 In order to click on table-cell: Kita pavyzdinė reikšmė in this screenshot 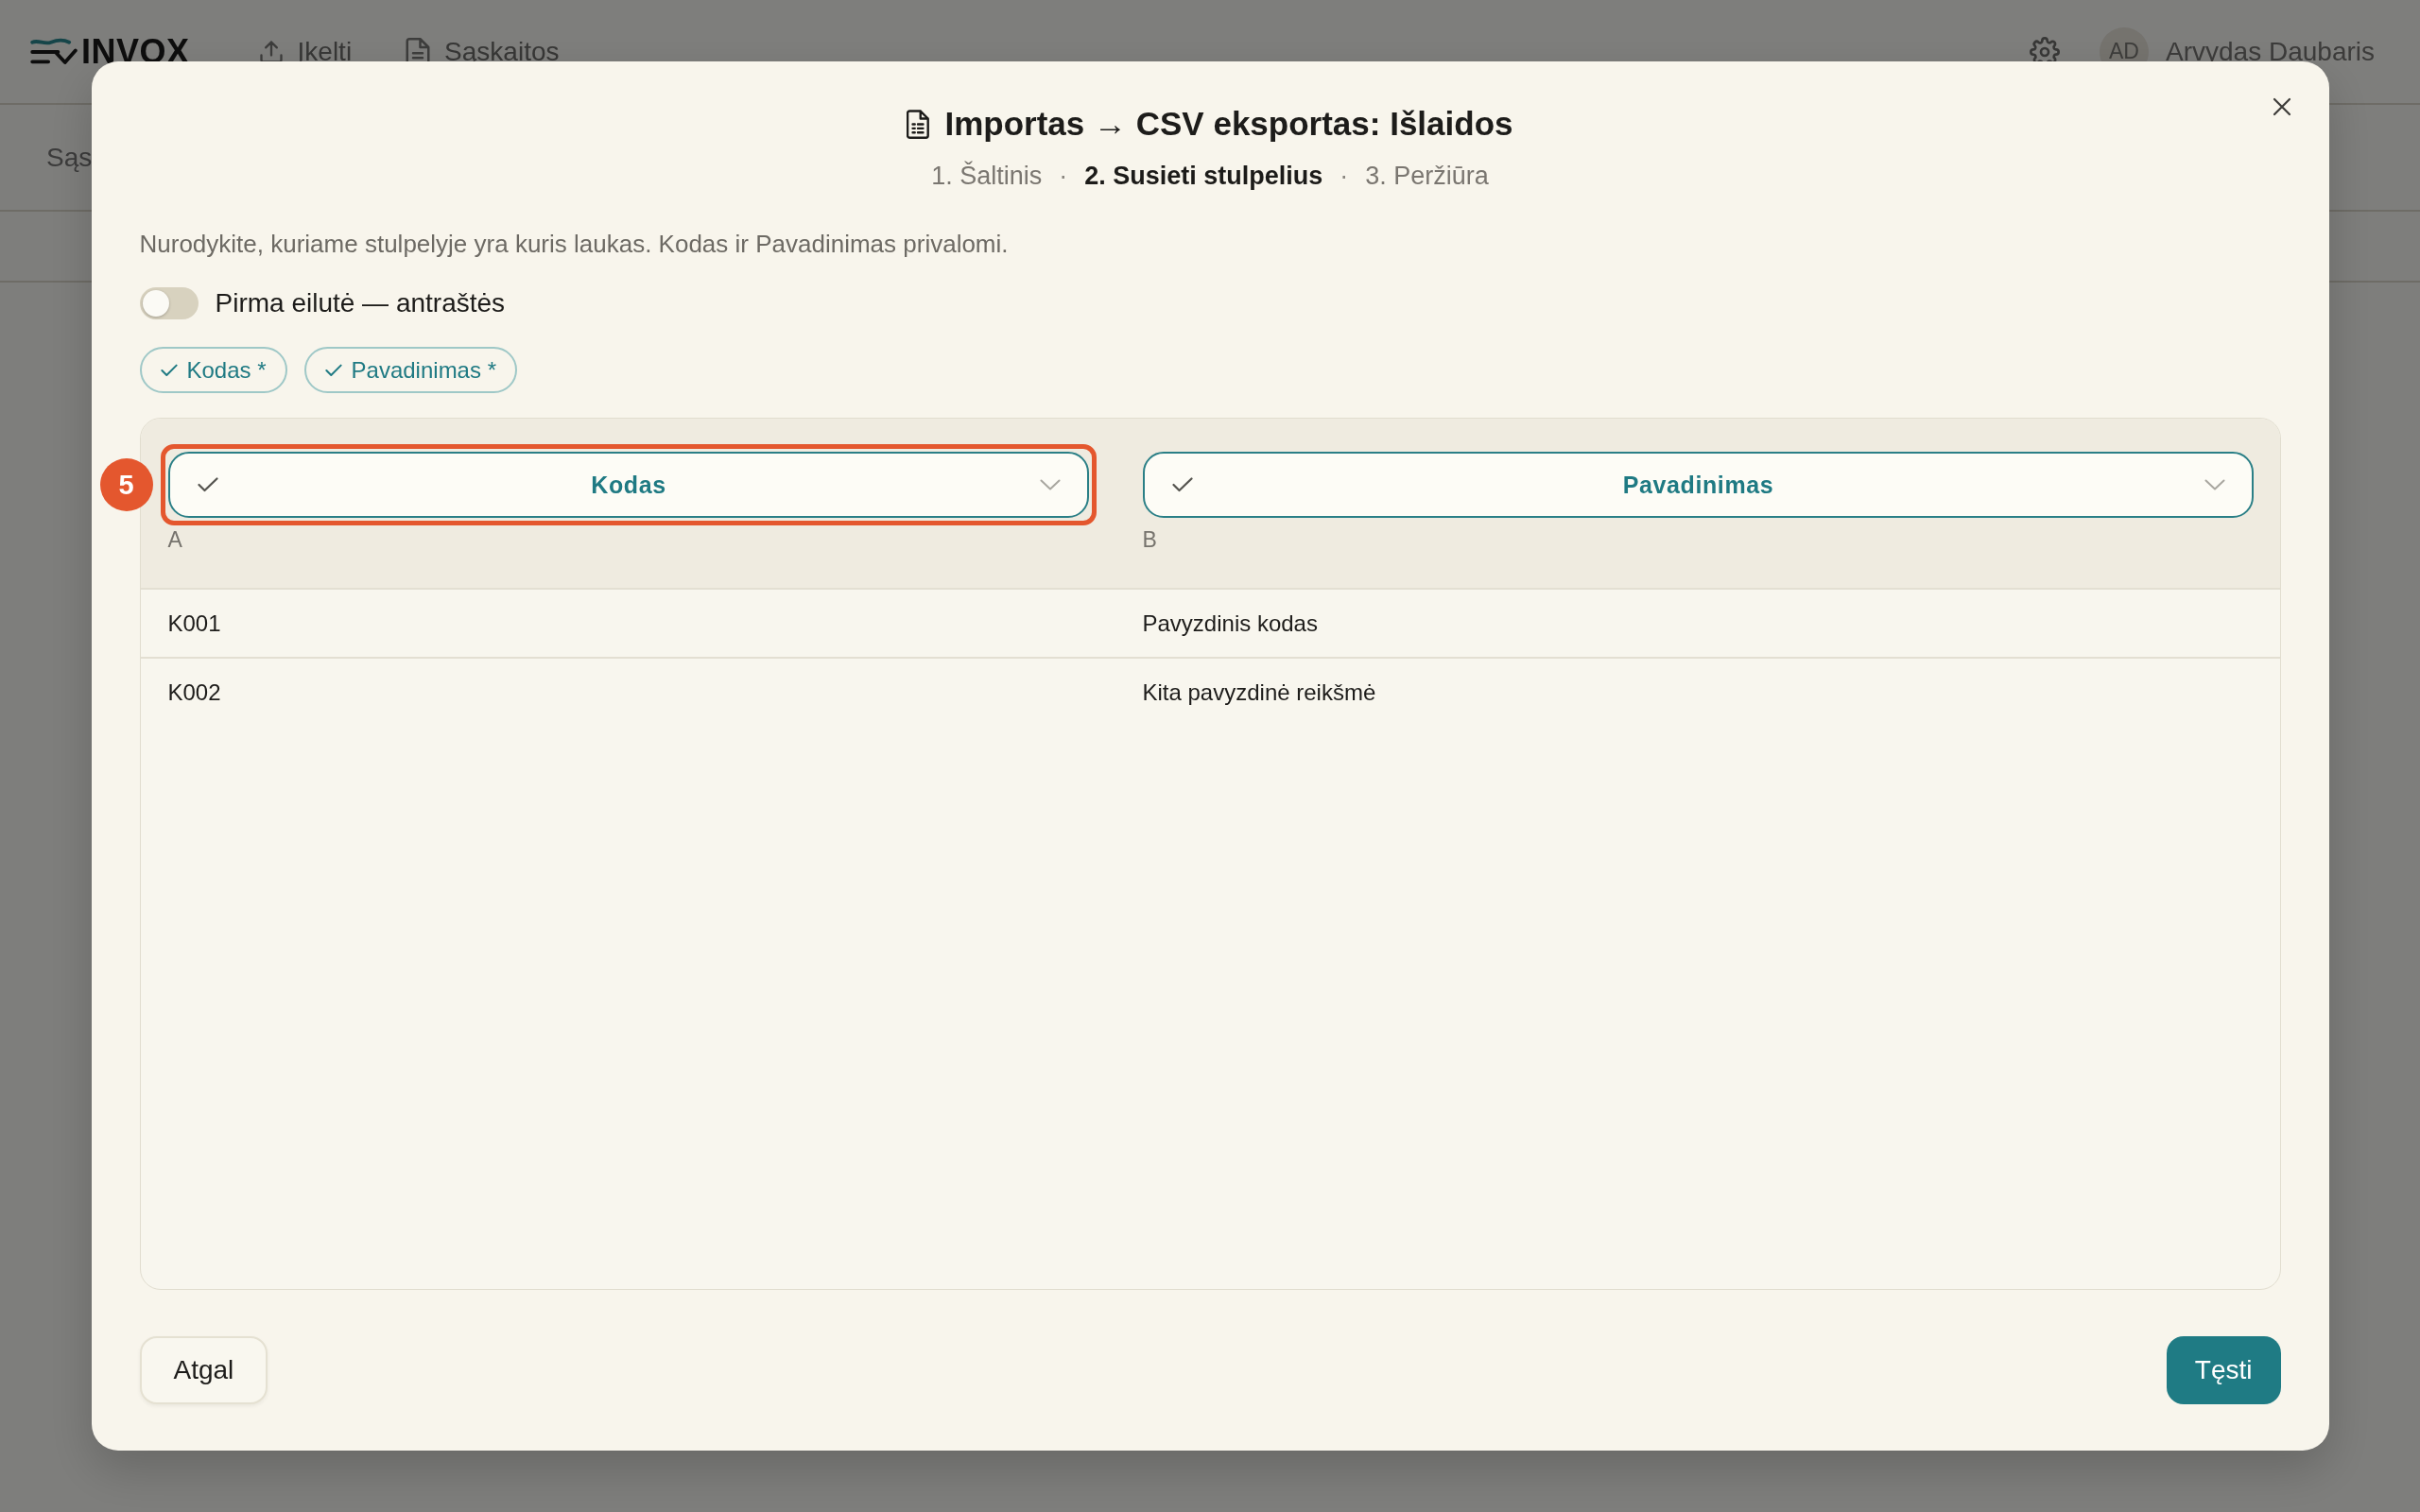, I will do `click(1259, 692)`.